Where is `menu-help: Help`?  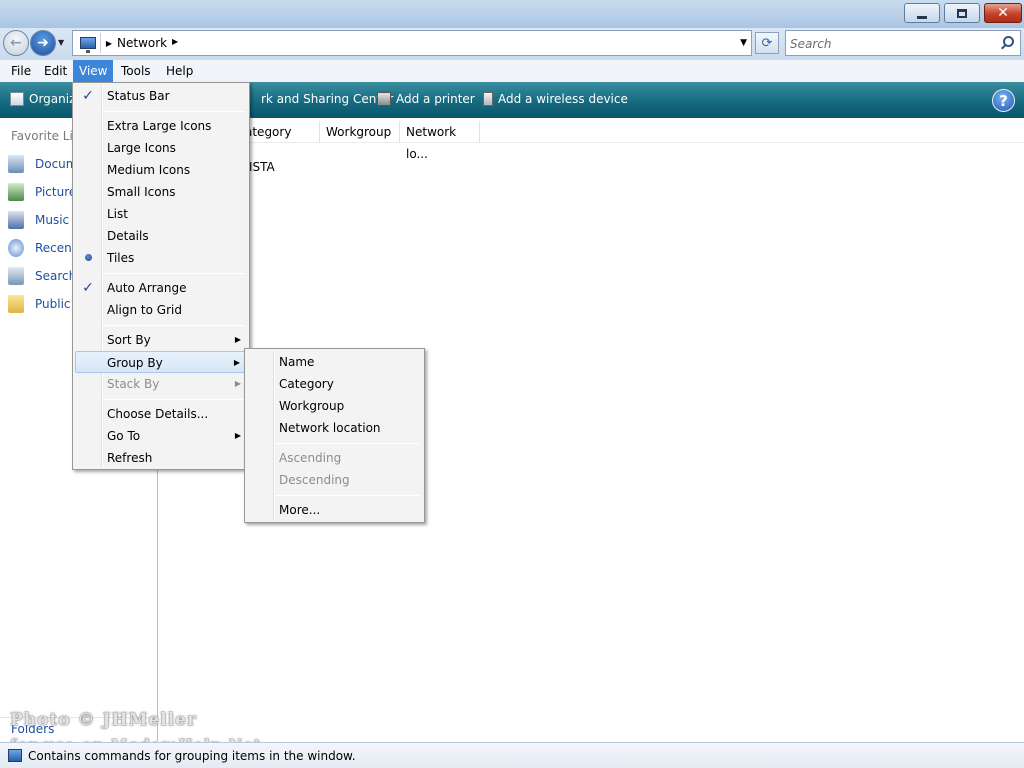
menu-help: Help is located at coordinates (179, 71).